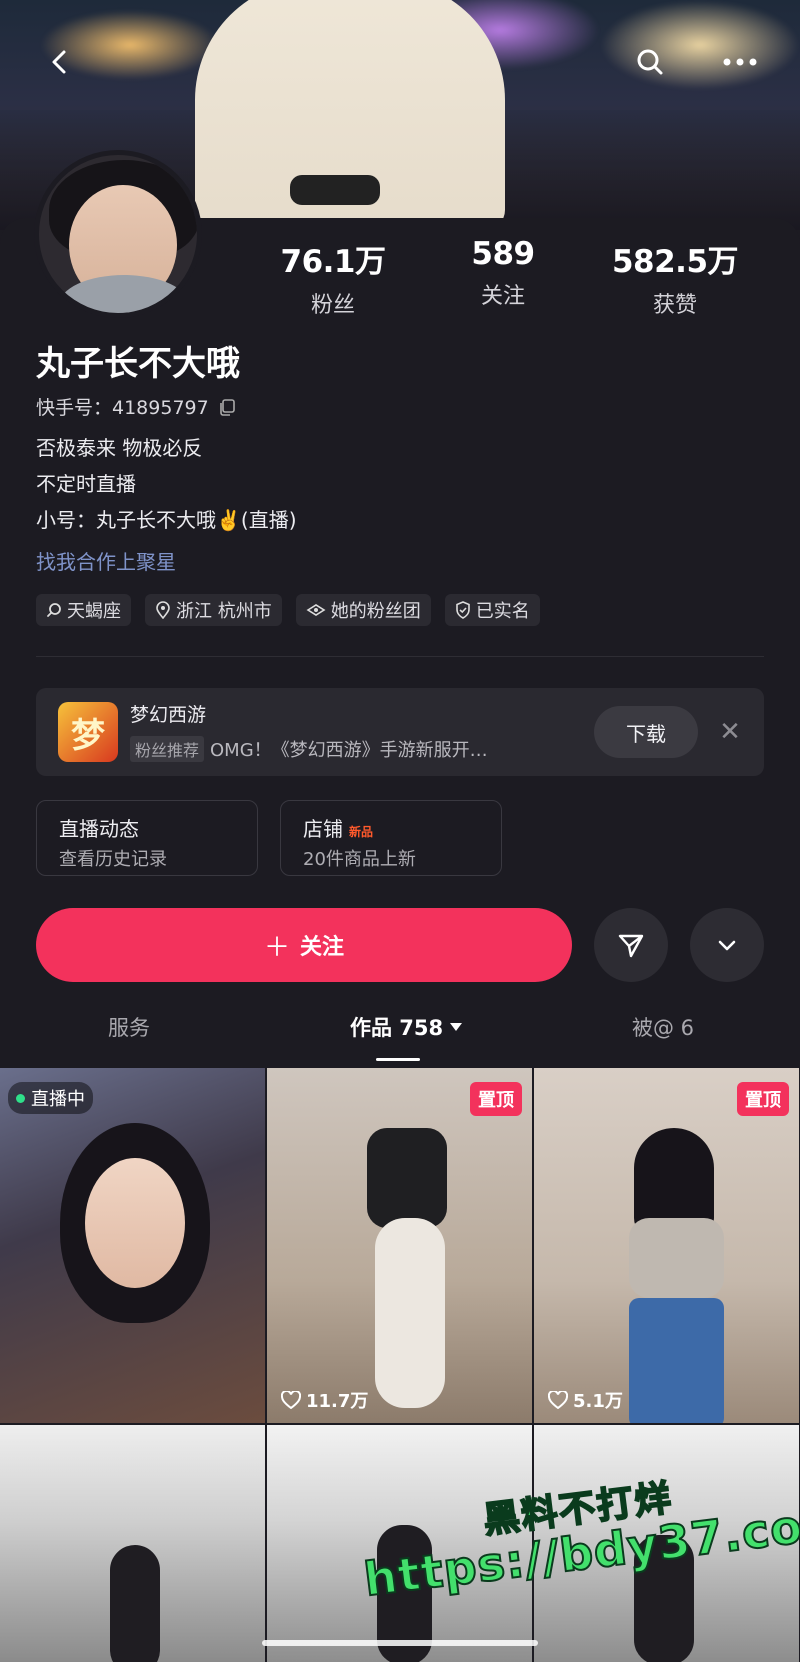 The image size is (800, 1662). I want to click on tag-zodiac: 天蝎座, so click(83, 610).